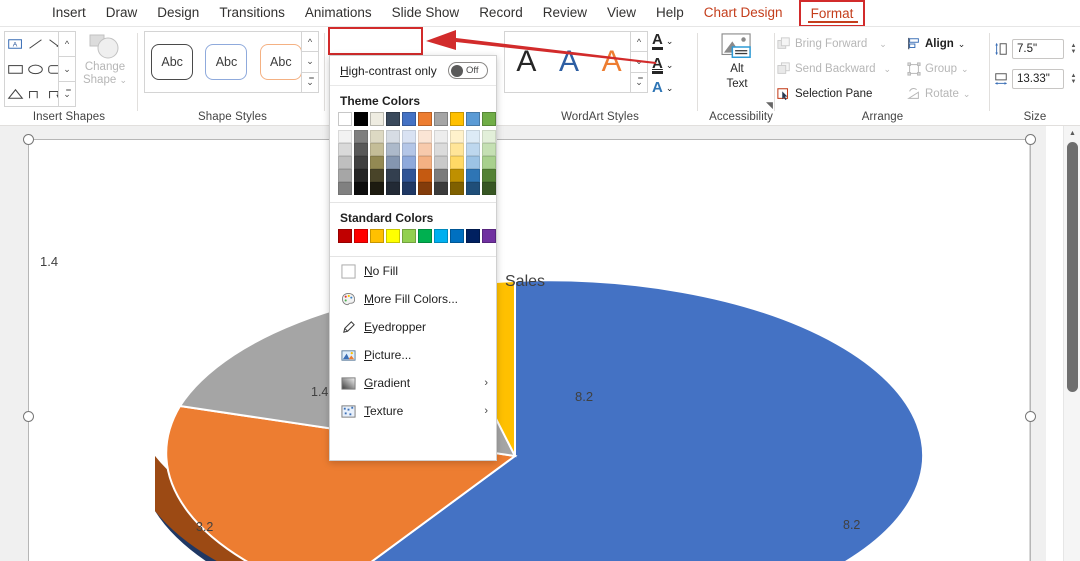  Describe the element at coordinates (670, 88) in the screenshot. I see `text-effects-caret-icon: ⌄` at that location.